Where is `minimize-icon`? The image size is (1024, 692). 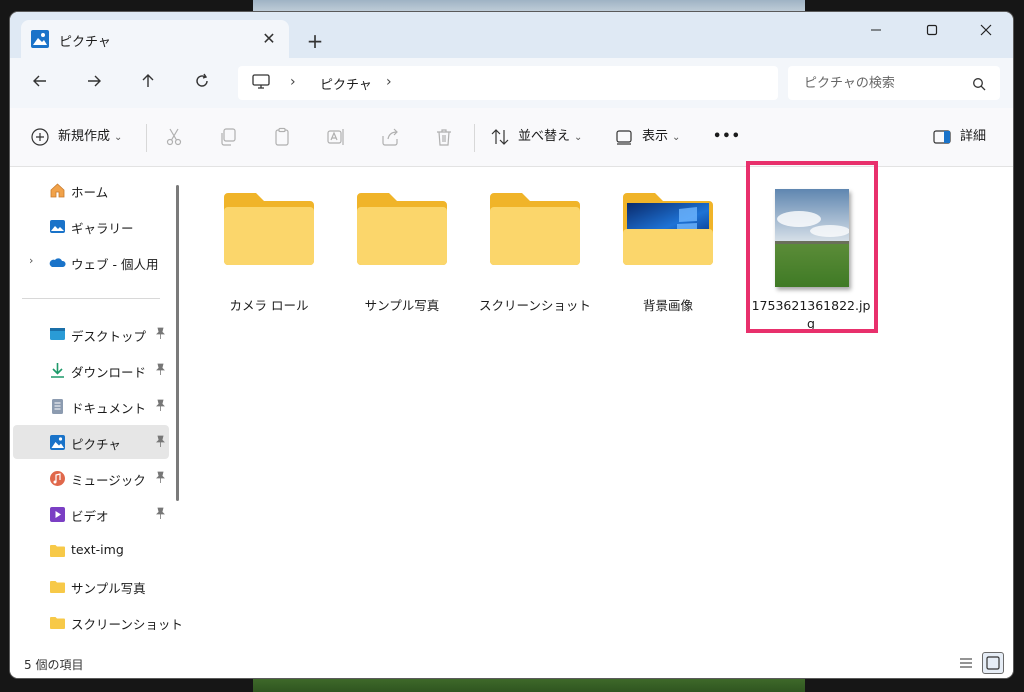
minimize-icon is located at coordinates (876, 30).